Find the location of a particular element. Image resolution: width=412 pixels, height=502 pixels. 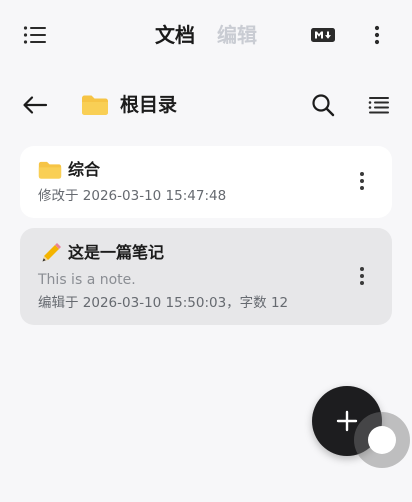

more-options-button is located at coordinates (377, 35).